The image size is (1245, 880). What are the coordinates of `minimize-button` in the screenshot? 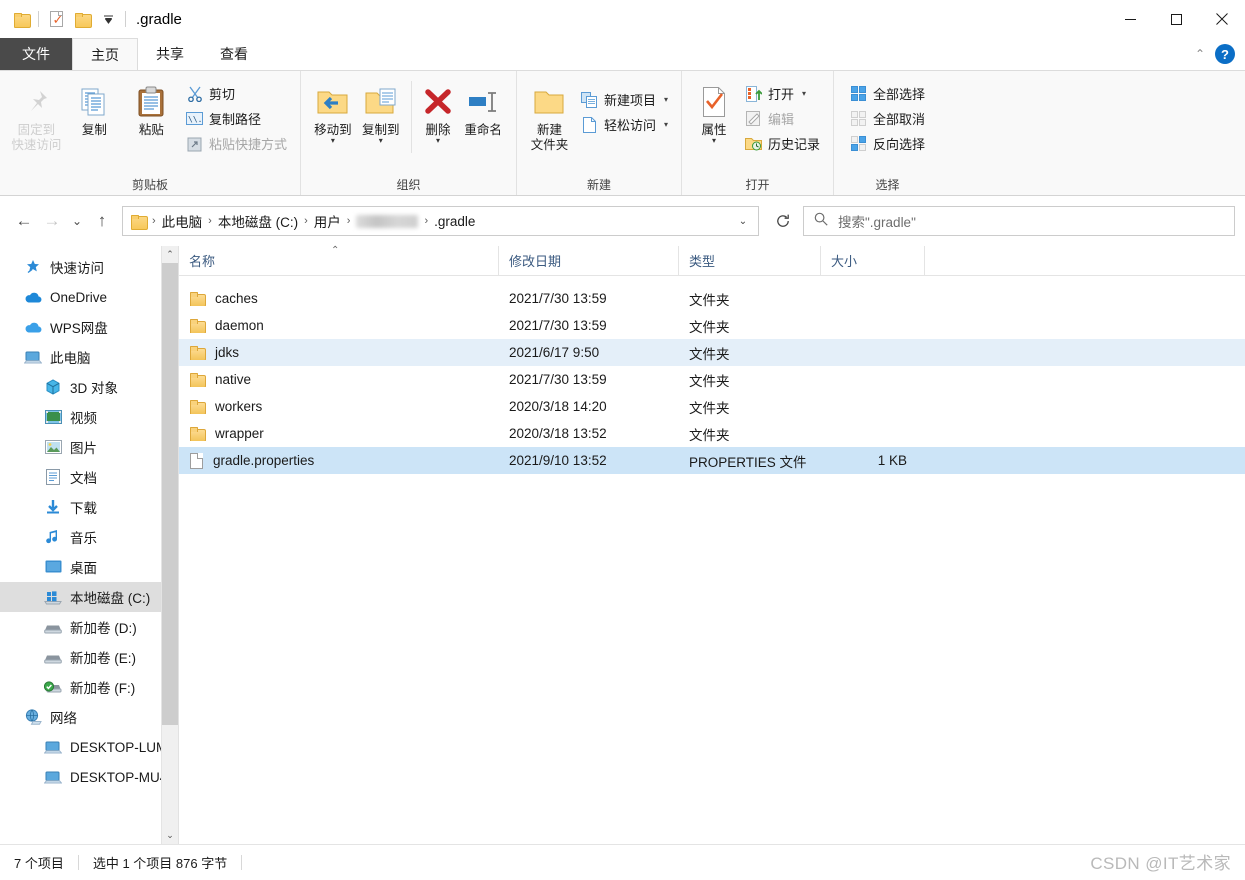 It's located at (1130, 19).